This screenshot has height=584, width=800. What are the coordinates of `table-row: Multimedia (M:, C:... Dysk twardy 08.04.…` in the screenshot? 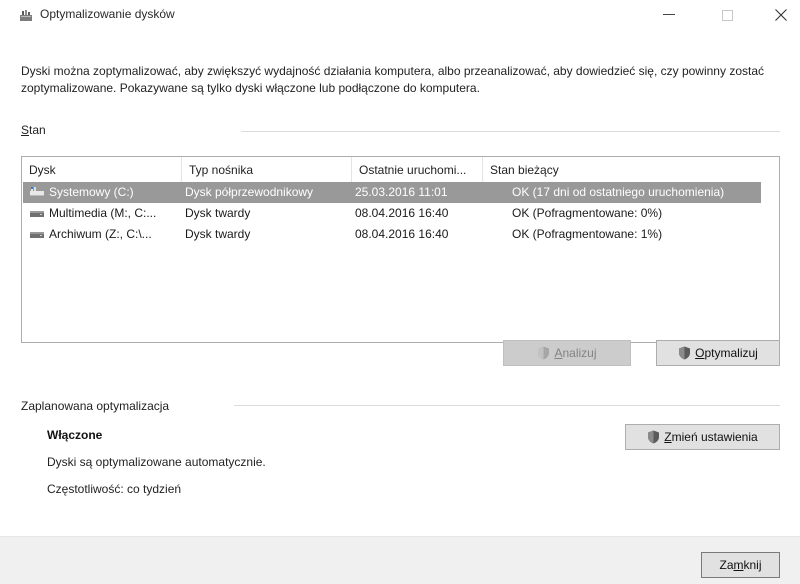 It's located at (392, 213).